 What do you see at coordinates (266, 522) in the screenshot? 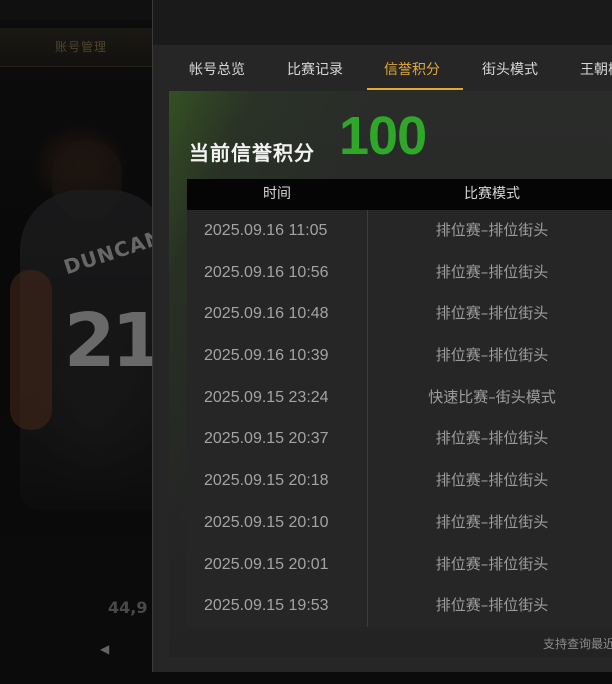
I see `row-time: 2025.09.15 20:10` at bounding box center [266, 522].